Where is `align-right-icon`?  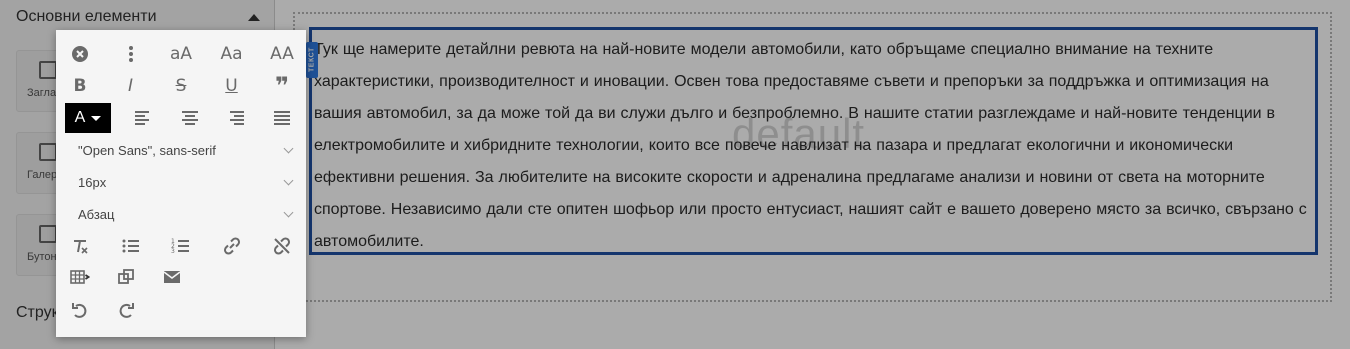 align-right-icon is located at coordinates (236, 118).